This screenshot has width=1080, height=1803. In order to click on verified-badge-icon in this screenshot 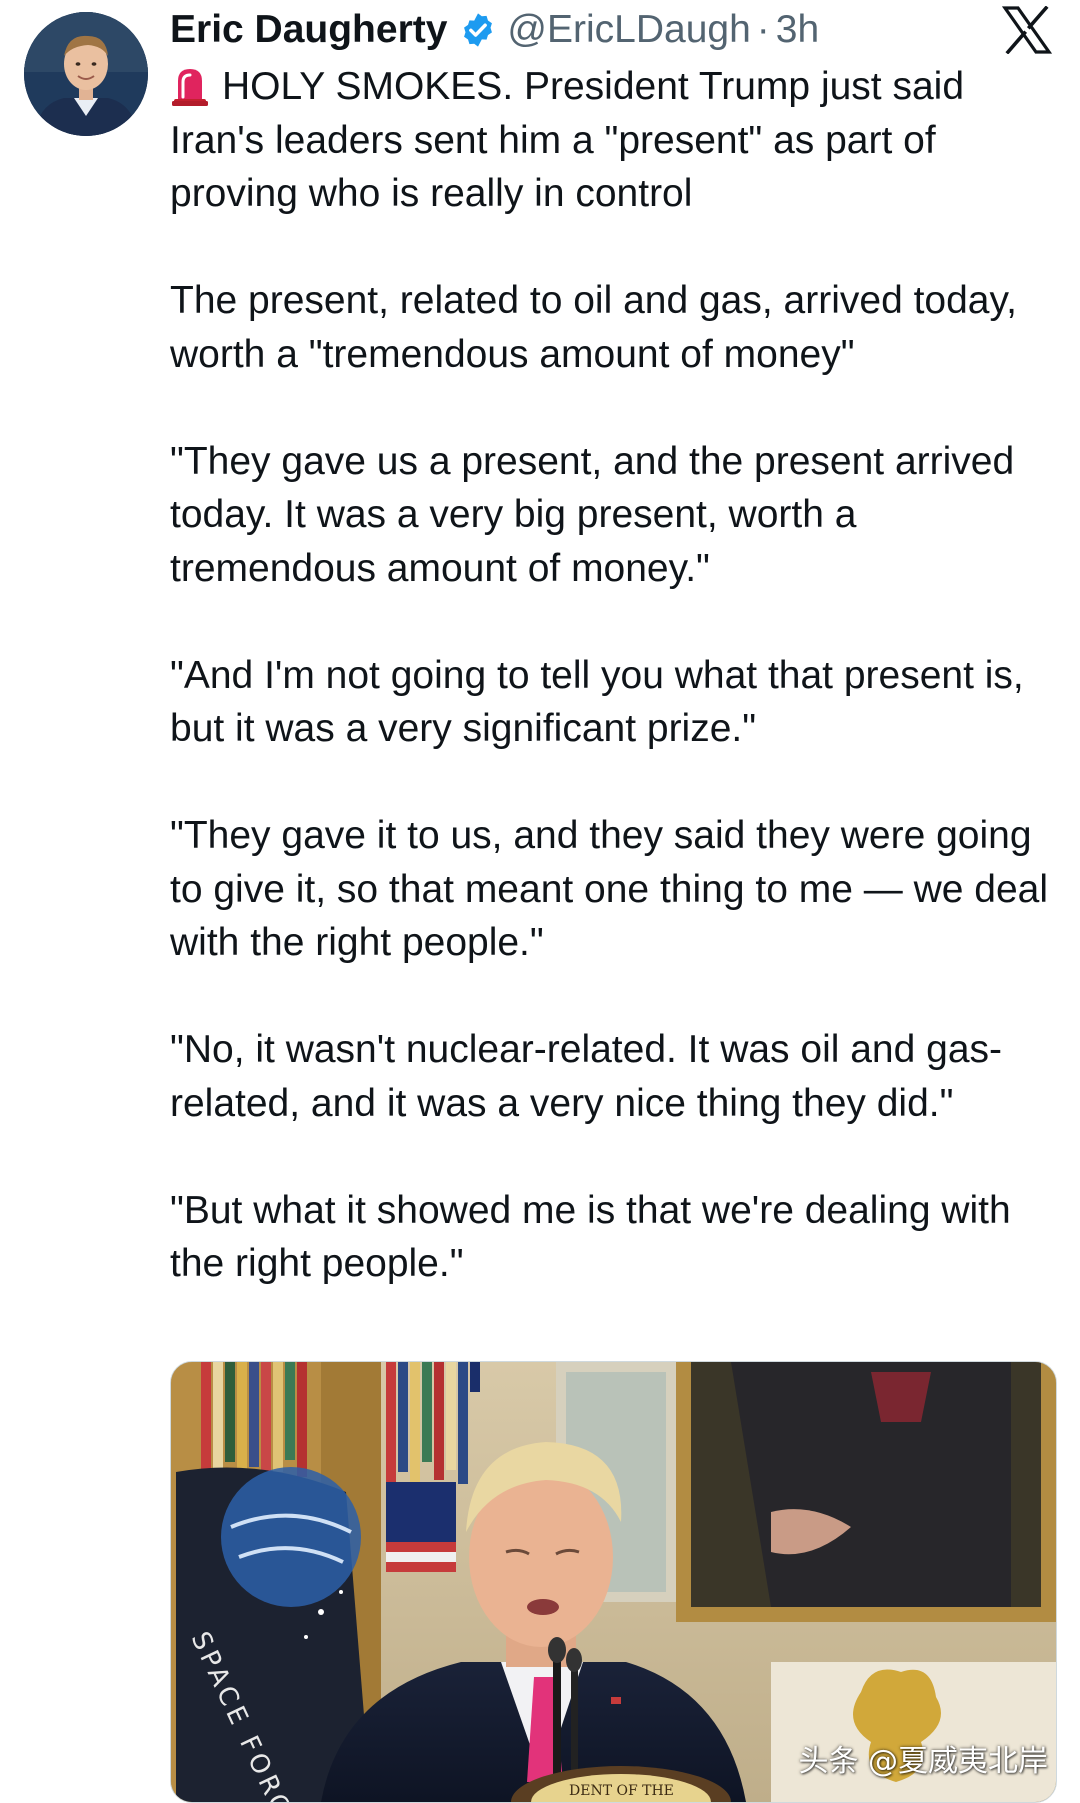, I will do `click(478, 30)`.